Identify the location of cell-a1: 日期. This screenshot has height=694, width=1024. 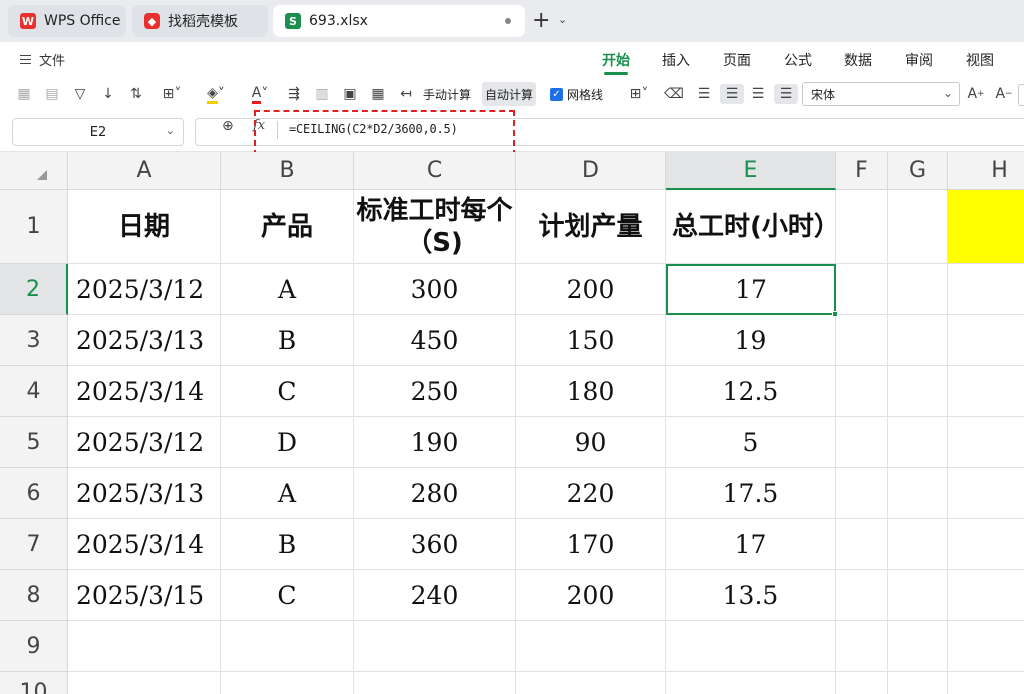
(144, 227).